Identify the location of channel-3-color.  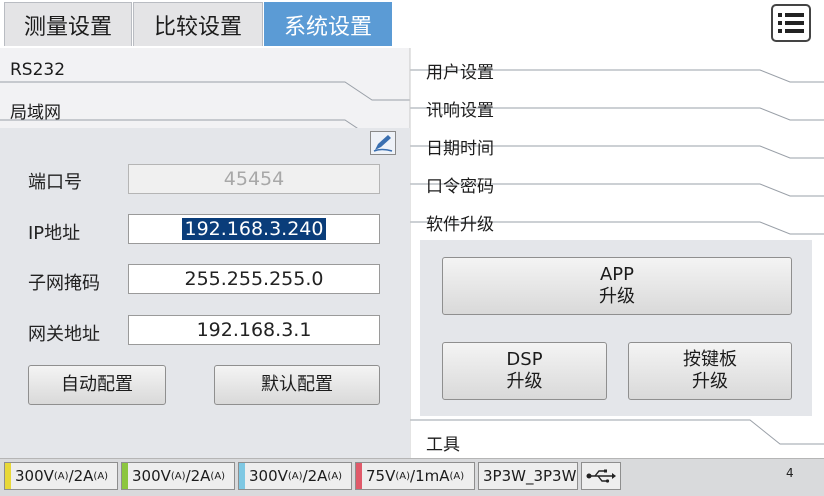
(242, 476).